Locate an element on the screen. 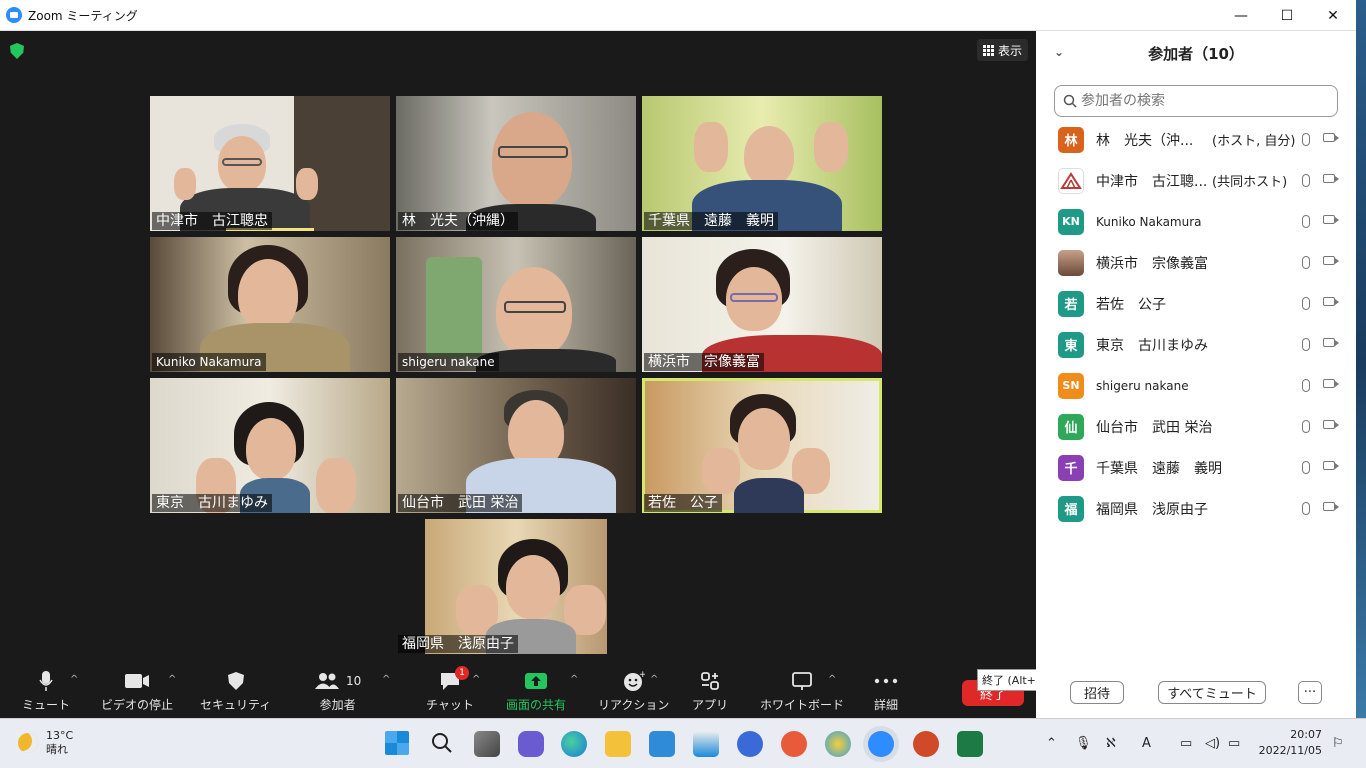 This screenshot has width=1366, height=768. participant-row: 横浜市 宗像義富 is located at coordinates (1196, 262).